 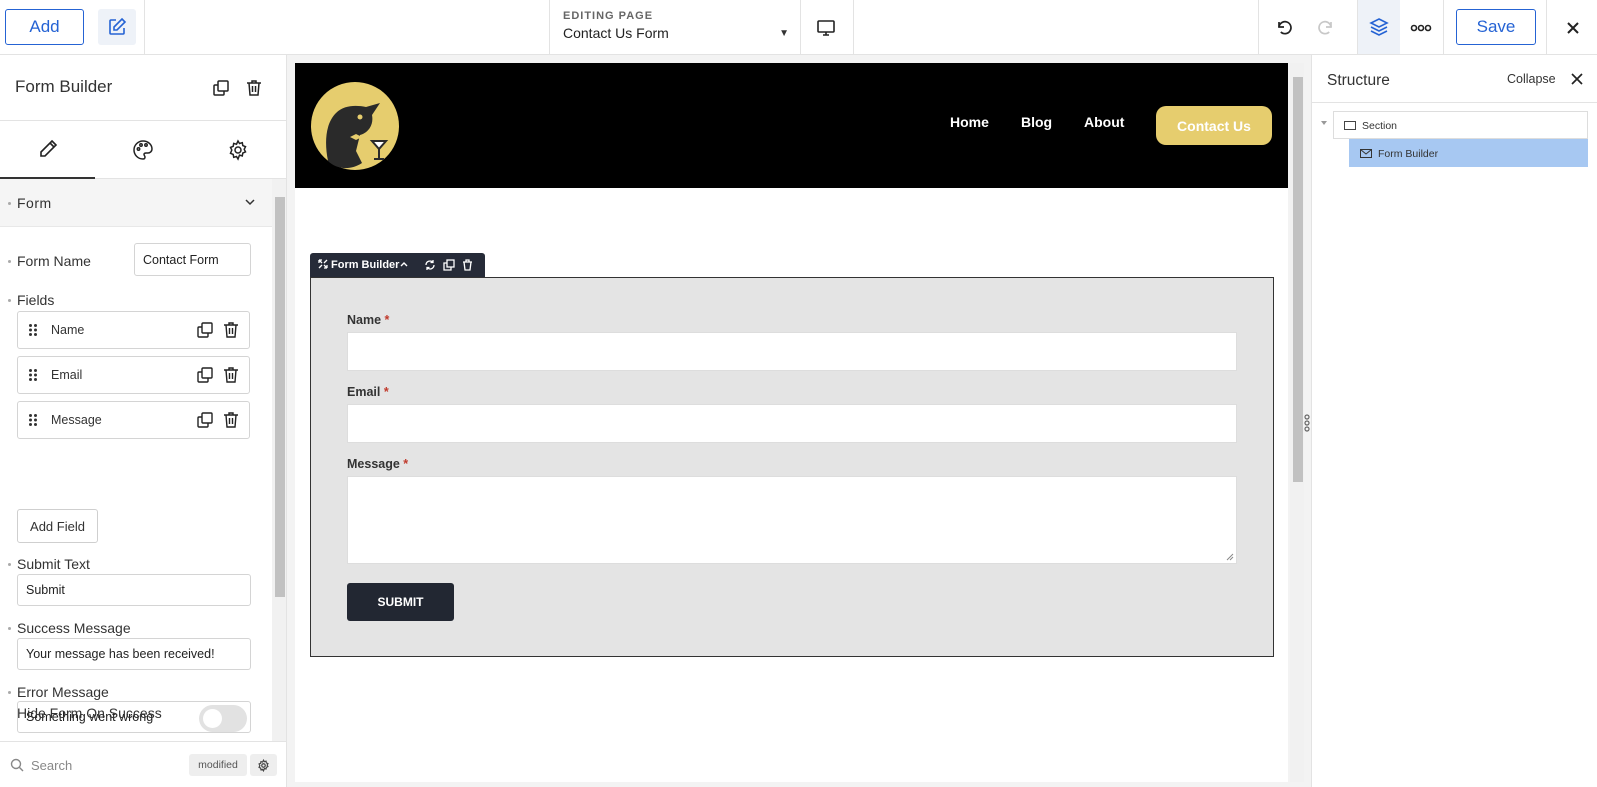 I want to click on element-toolbar: Form Builder, so click(x=397, y=265).